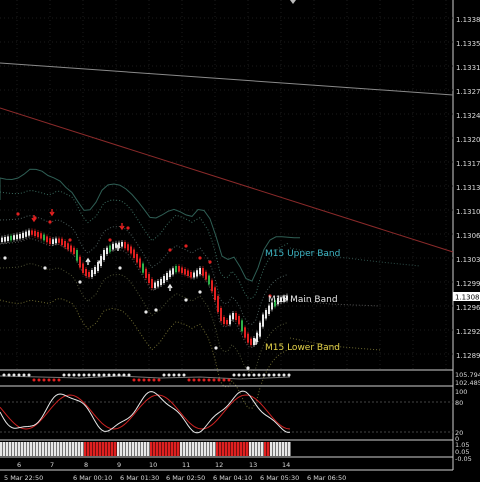 This screenshot has width=480, height=482. Describe the element at coordinates (293, 2) in the screenshot. I see `scroll-marker-icon` at that location.